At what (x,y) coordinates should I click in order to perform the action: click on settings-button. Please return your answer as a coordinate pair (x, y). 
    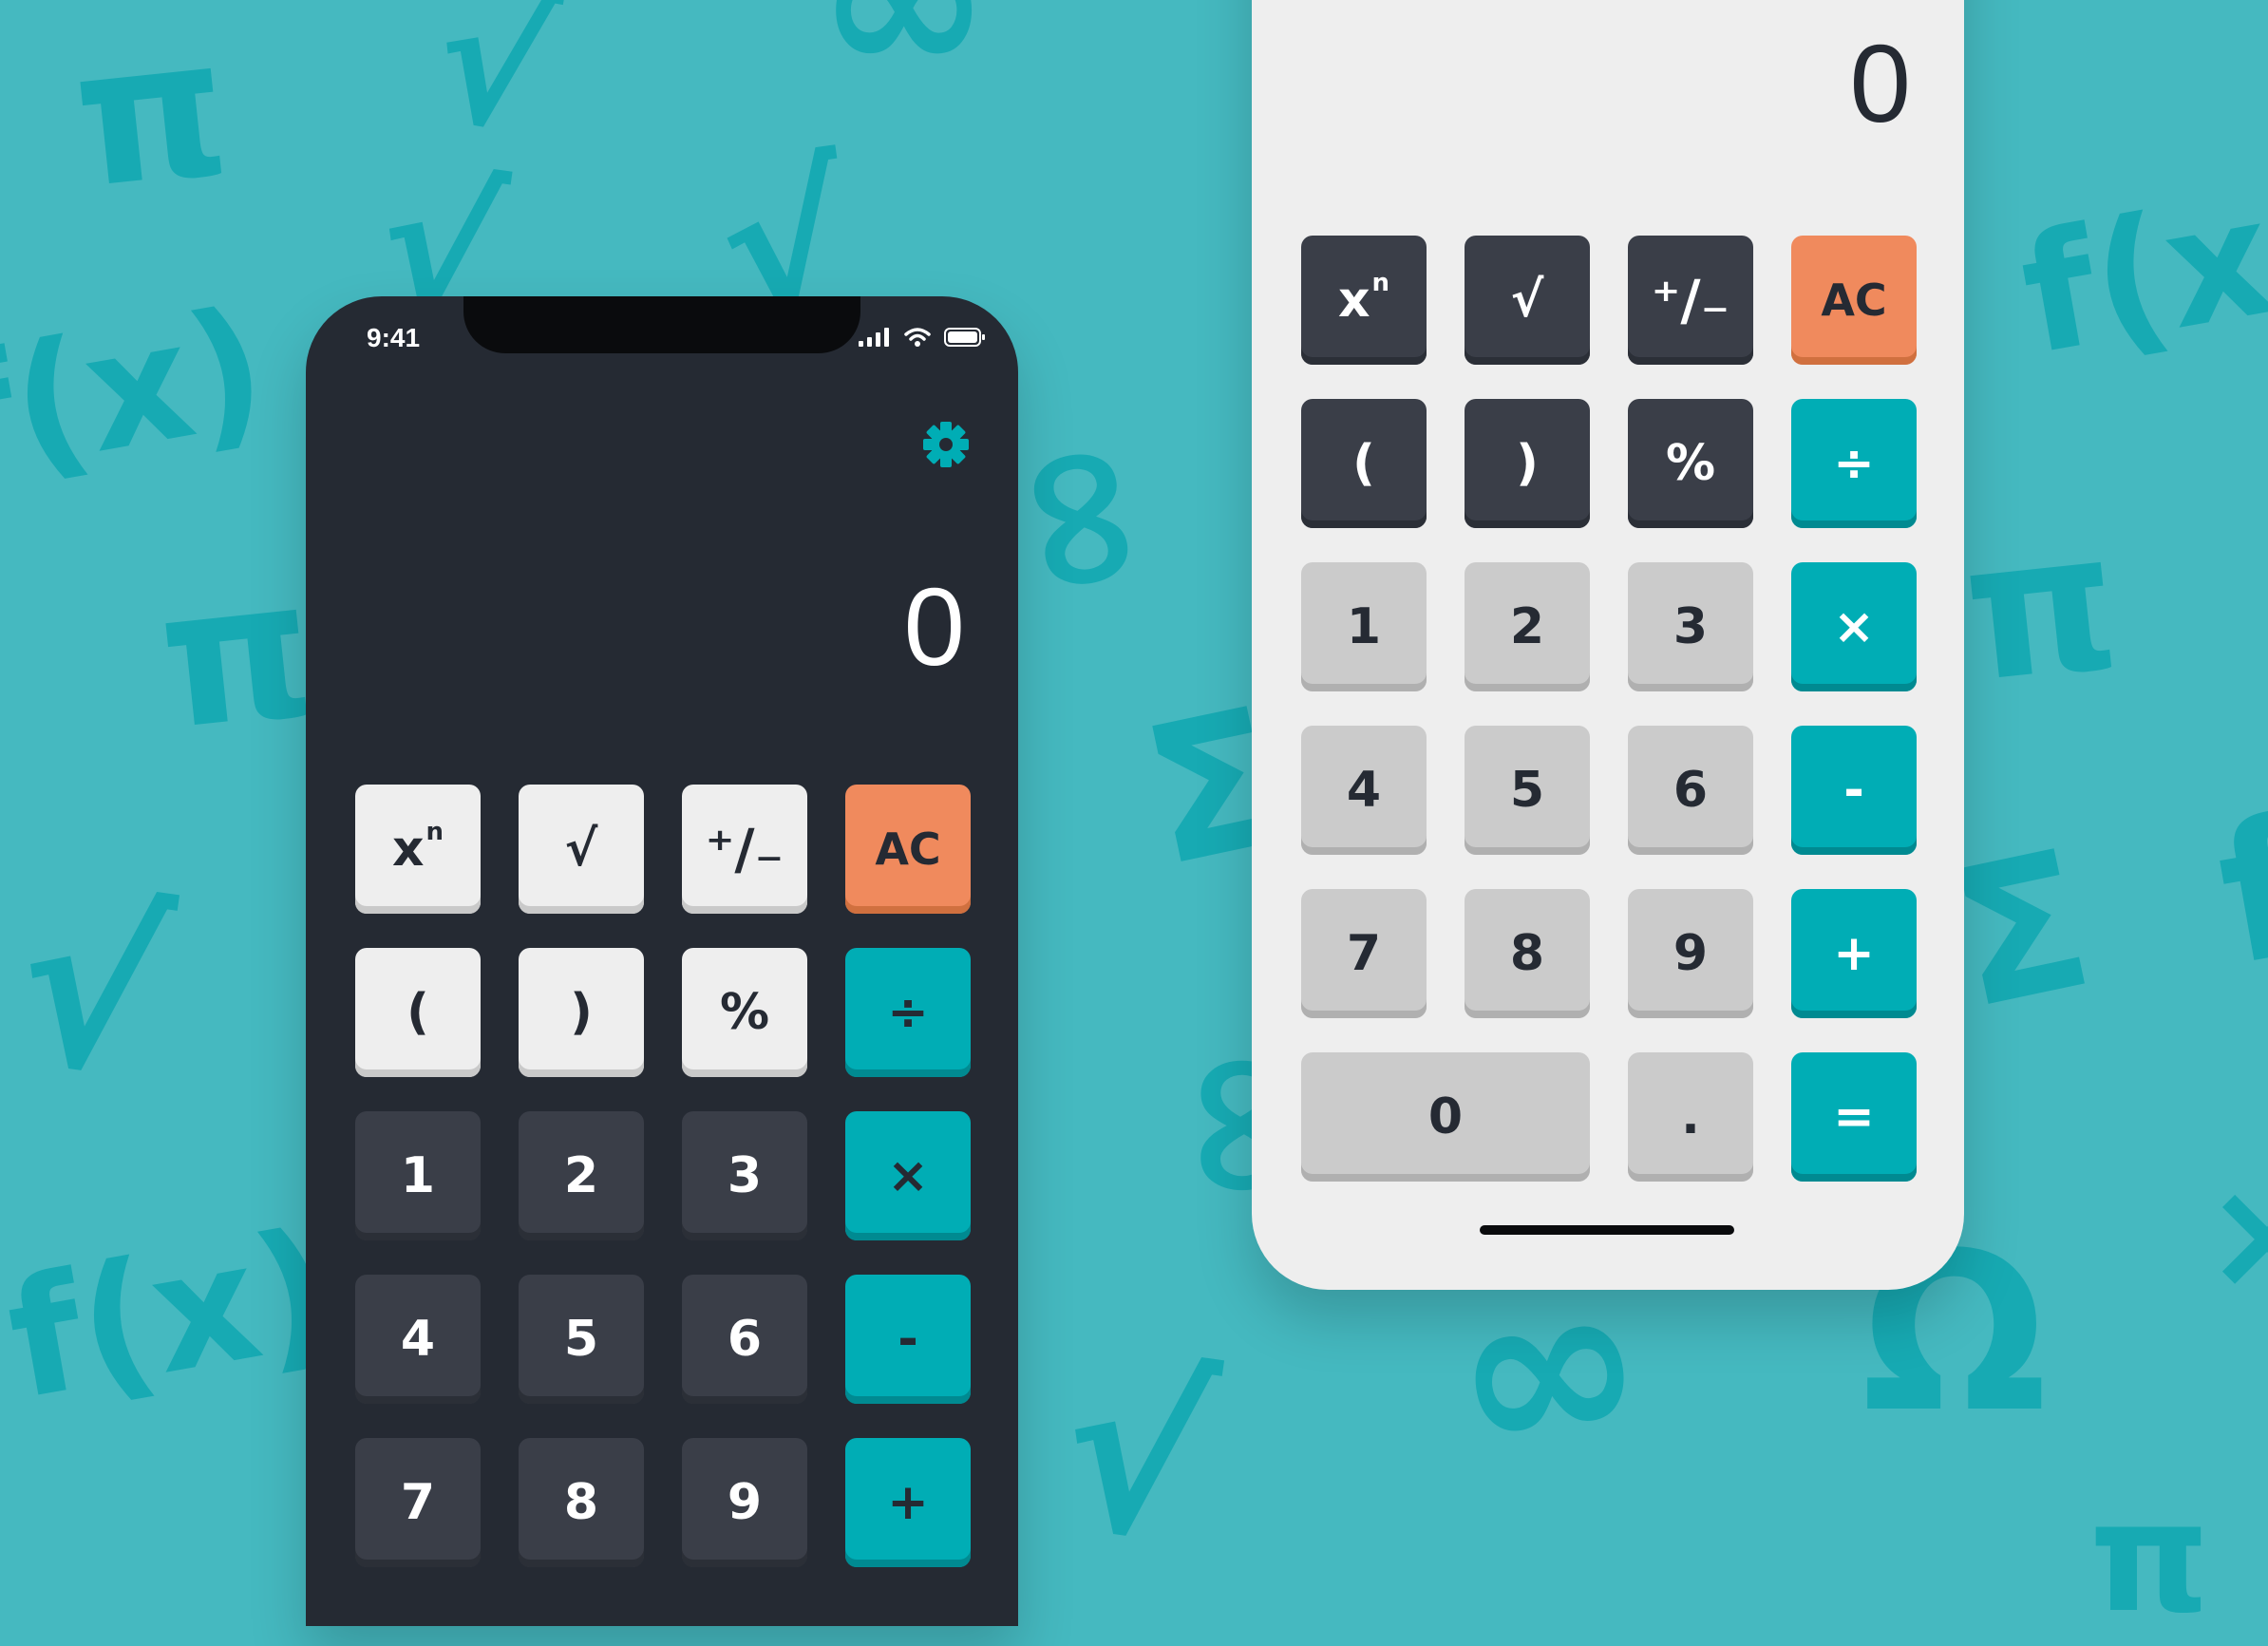
    Looking at the image, I should click on (946, 445).